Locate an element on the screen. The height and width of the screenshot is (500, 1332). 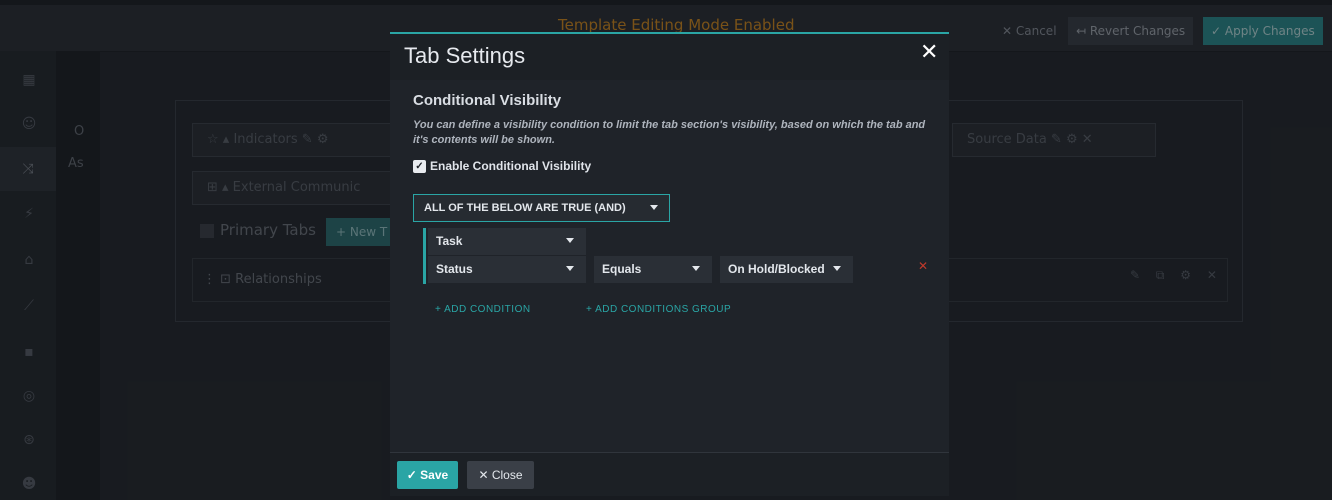
logic-value: ALL OF THE BELOW ARE TRUE (AND) is located at coordinates (525, 208).